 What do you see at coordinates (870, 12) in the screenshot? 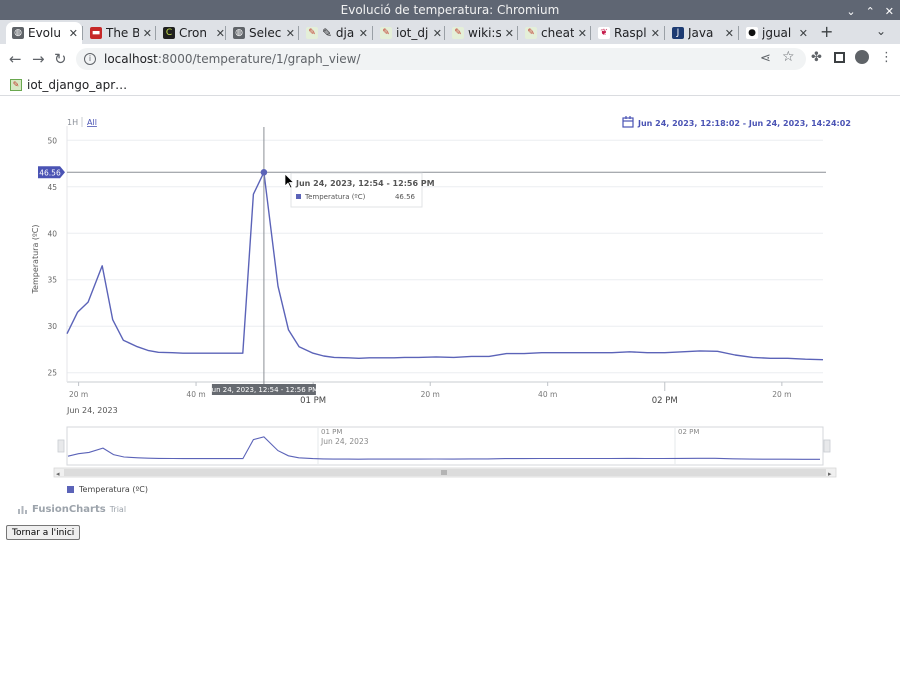
I see `maximize-icon: ⌃` at bounding box center [870, 12].